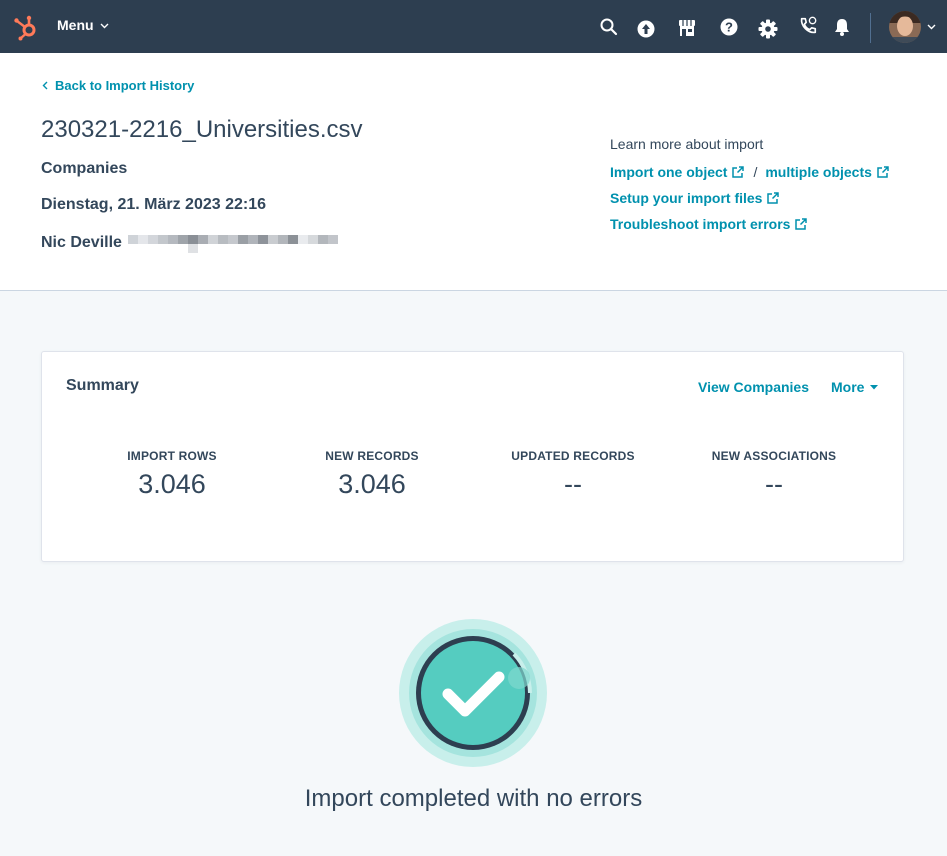  Describe the element at coordinates (842, 27) in the screenshot. I see `notifications-icon` at that location.